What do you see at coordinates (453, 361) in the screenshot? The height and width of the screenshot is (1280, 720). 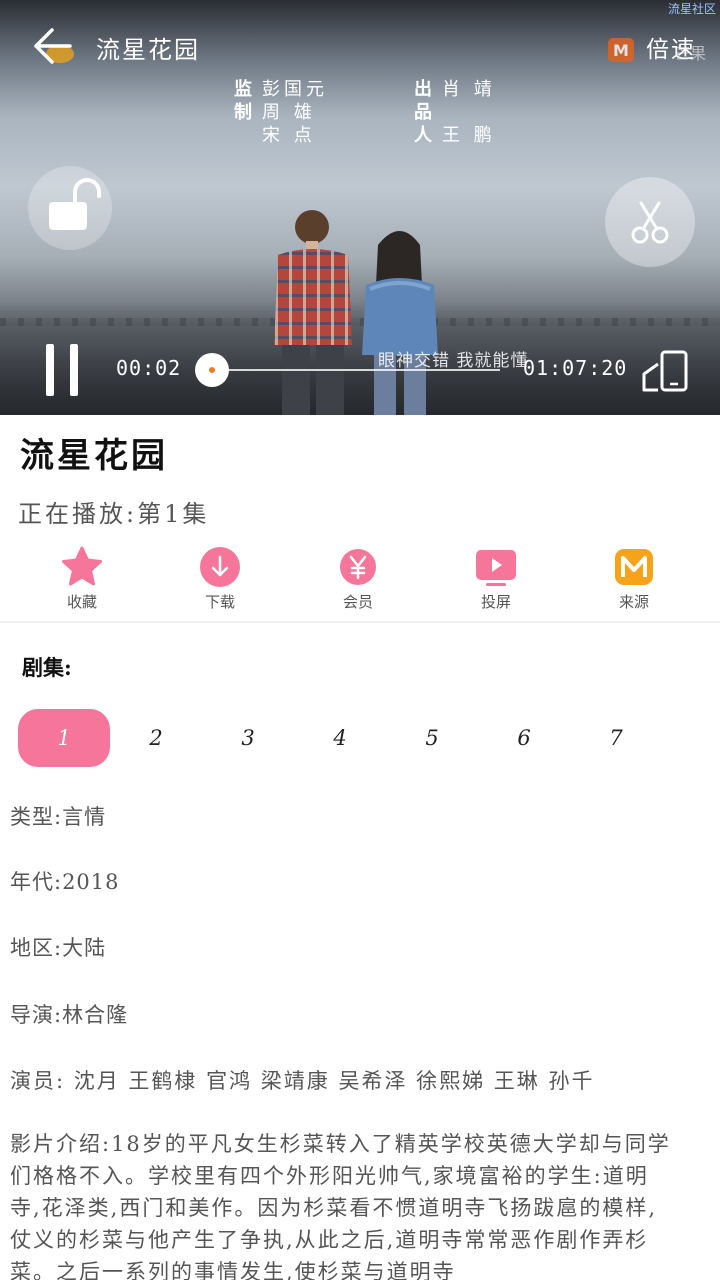 I see `video-subtitle: 眼神交错 我就能懂` at bounding box center [453, 361].